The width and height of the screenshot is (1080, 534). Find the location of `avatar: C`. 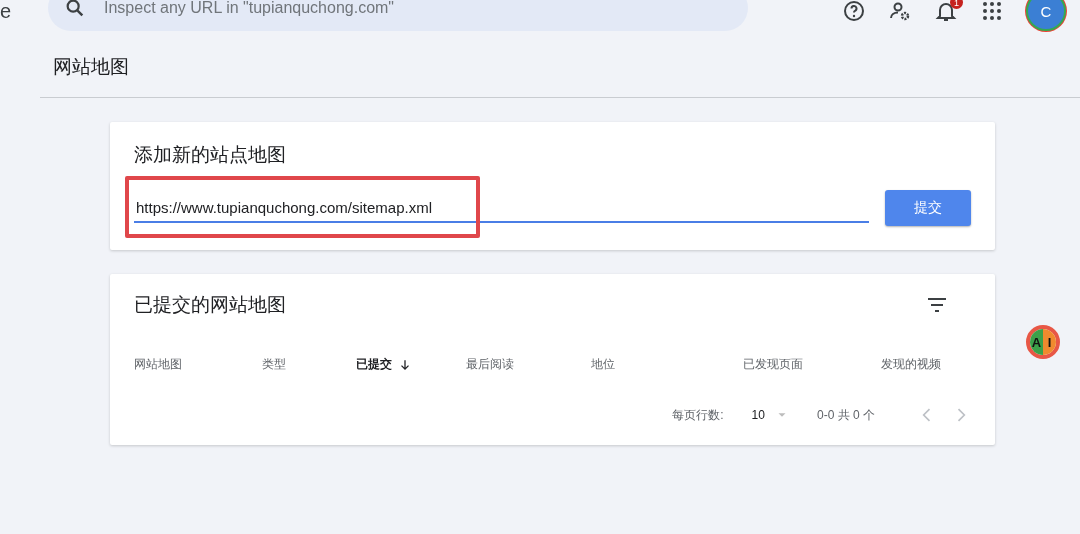

avatar: C is located at coordinates (1046, 15).